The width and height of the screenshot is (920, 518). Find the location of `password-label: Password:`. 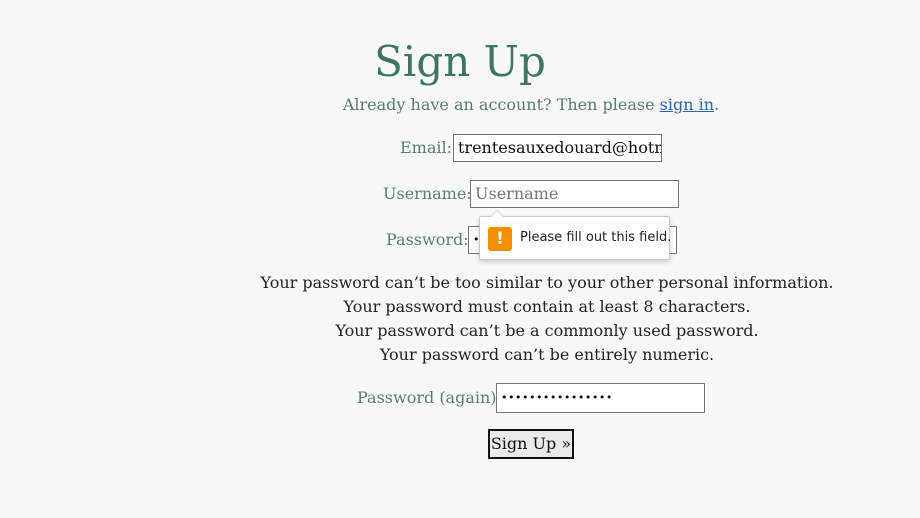

password-label: Password: is located at coordinates (427, 239).